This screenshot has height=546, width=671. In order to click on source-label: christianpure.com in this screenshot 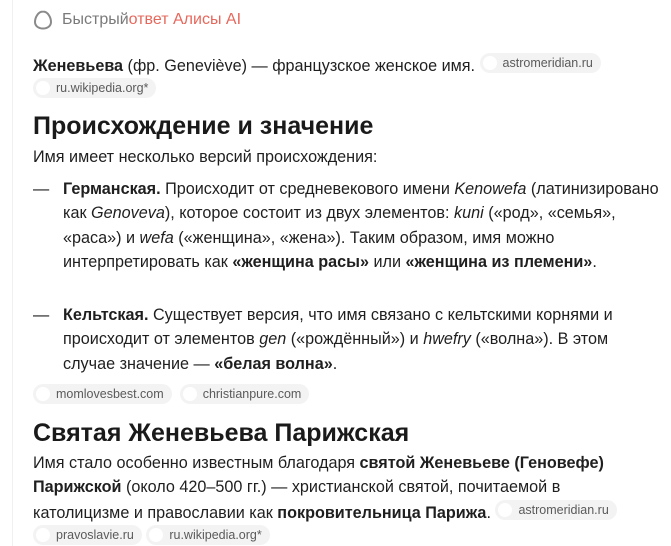, I will do `click(252, 394)`.